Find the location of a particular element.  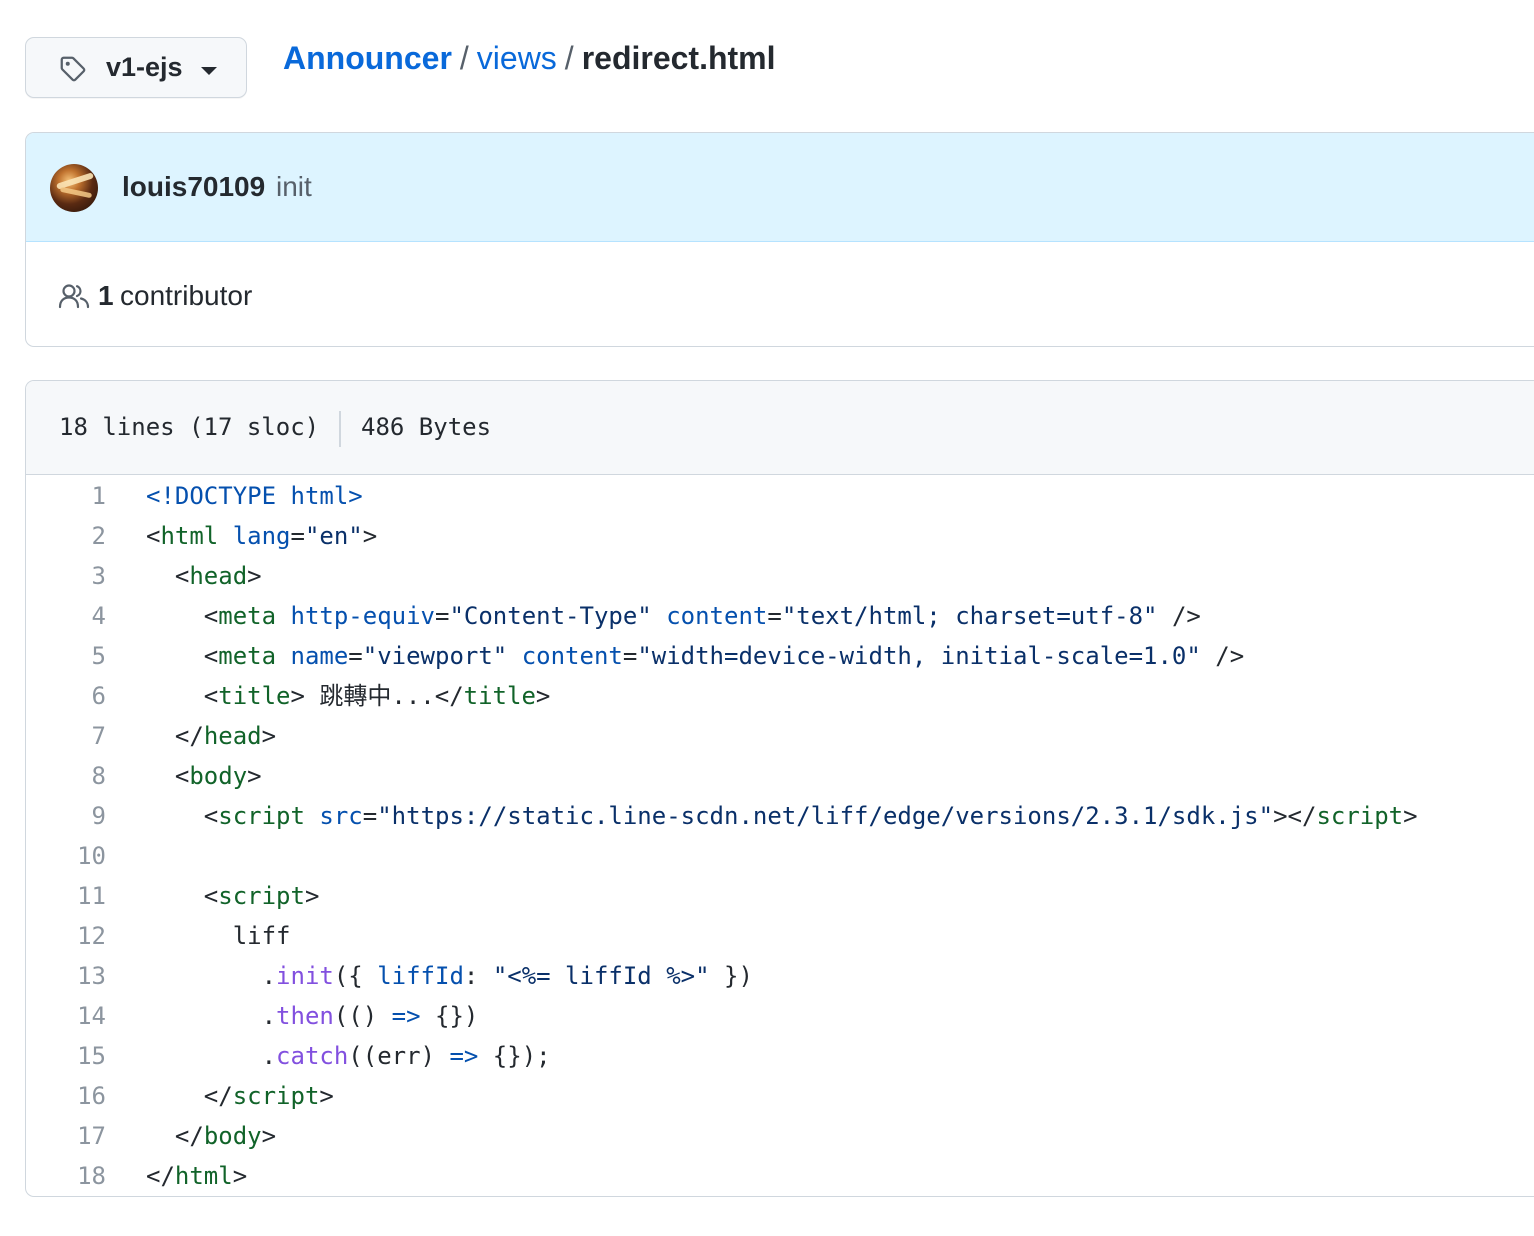

line-content: .then(() => {}) is located at coordinates (312, 1016).